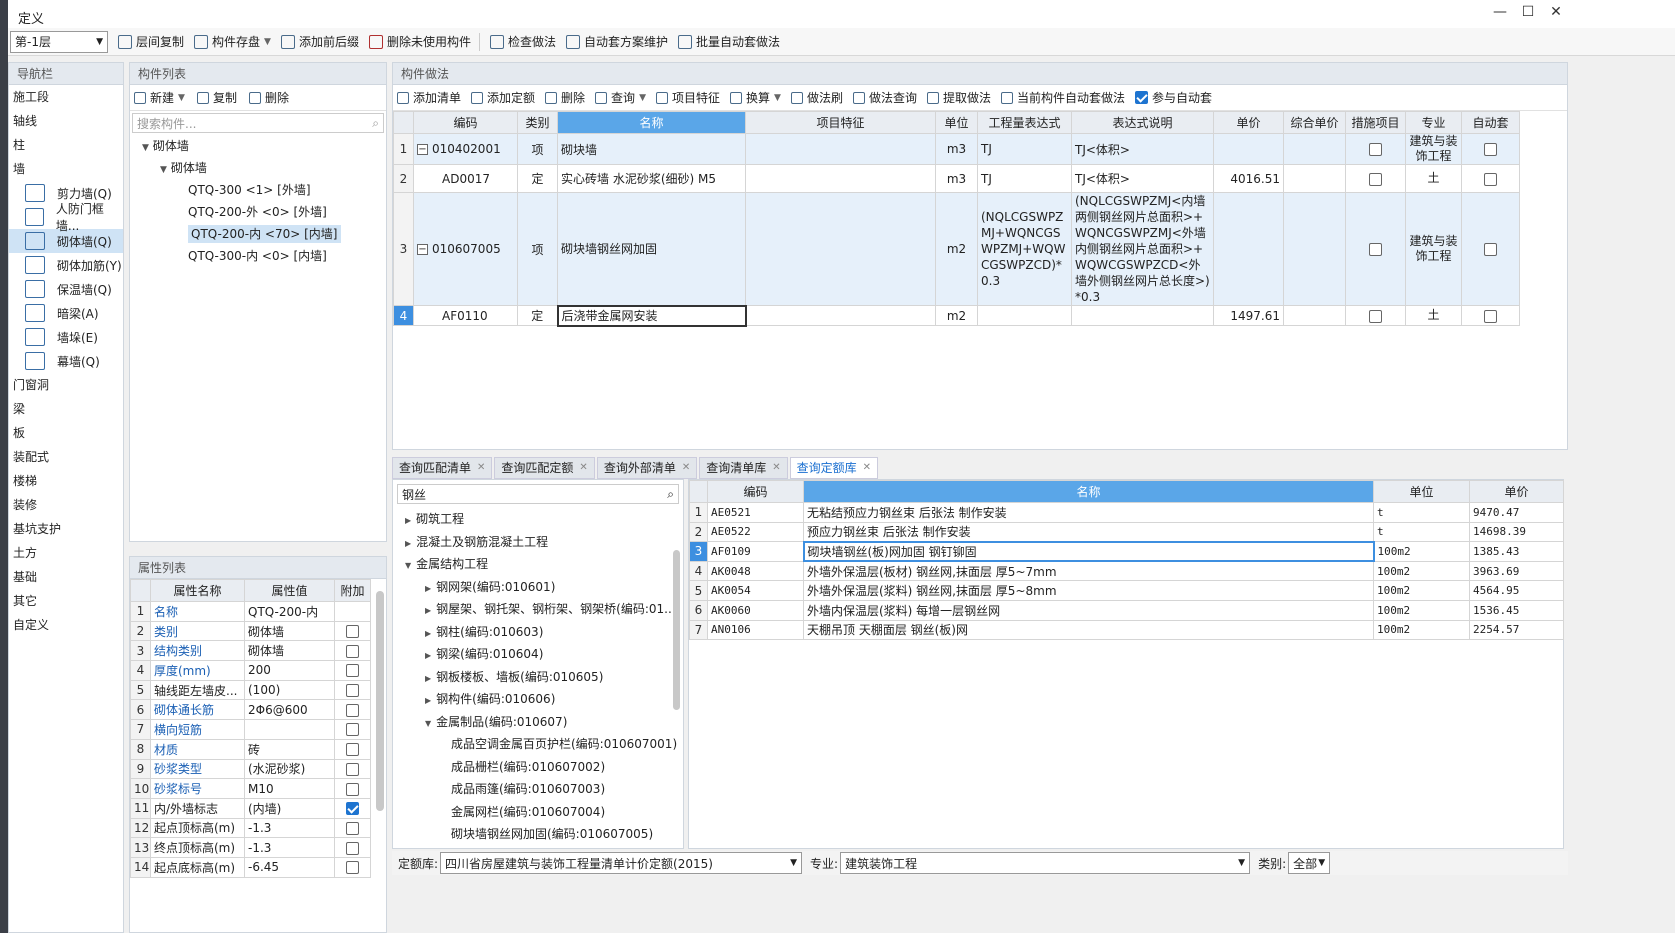  I want to click on property-row: 4 厚度(mm) 200, so click(250, 670).